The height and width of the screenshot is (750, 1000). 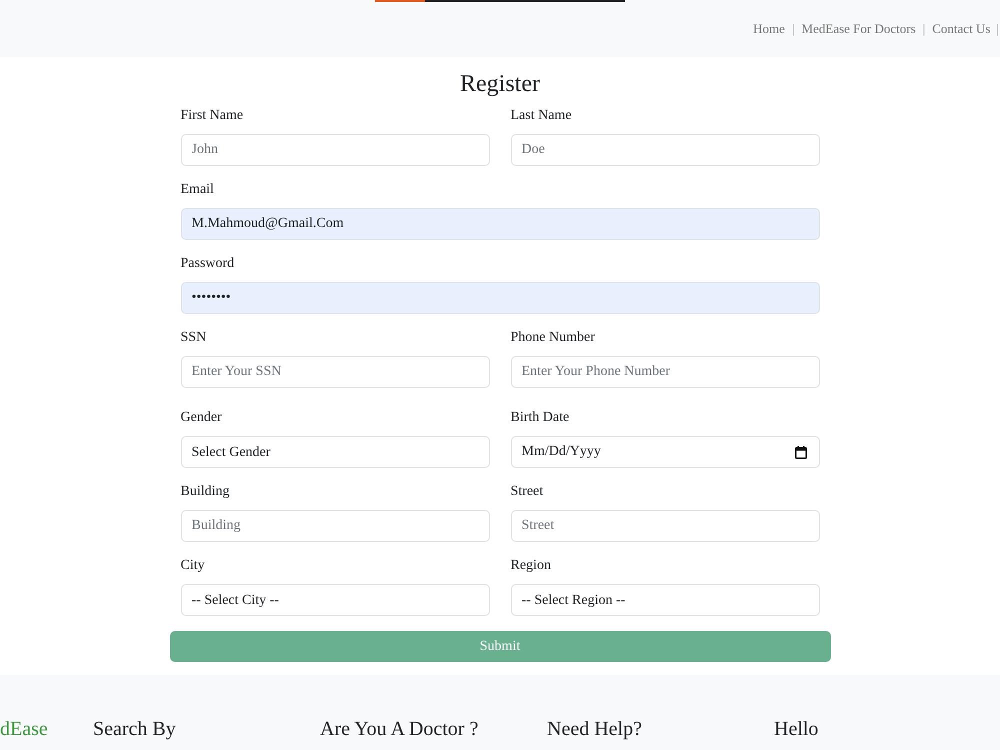 I want to click on input-field: Doe, so click(x=665, y=150).